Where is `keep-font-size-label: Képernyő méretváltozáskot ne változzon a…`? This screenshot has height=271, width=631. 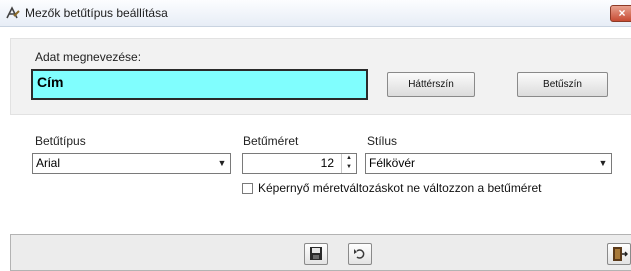
keep-font-size-label: Képernyő méretváltozáskot ne változzon a… is located at coordinates (400, 188).